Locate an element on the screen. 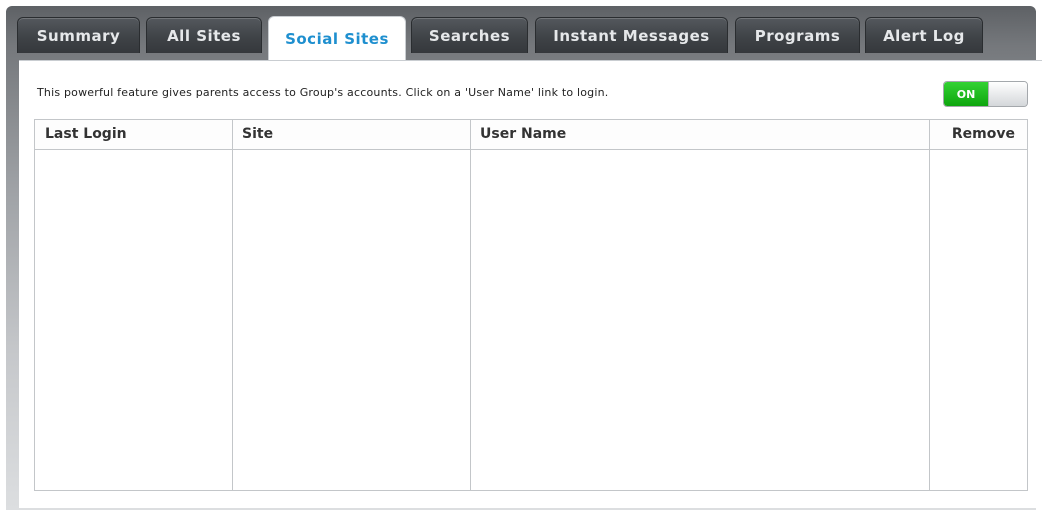 The height and width of the screenshot is (515, 1042). tab-social-sites: Social Sites is located at coordinates (337, 38).